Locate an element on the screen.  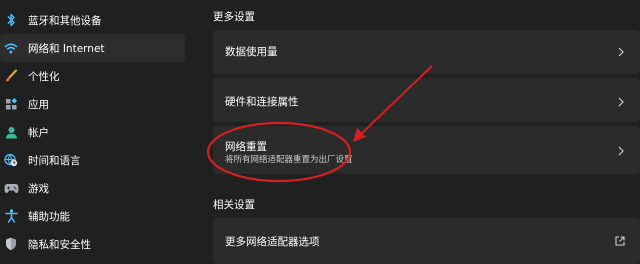
card-title: 网络重置 is located at coordinates (246, 147).